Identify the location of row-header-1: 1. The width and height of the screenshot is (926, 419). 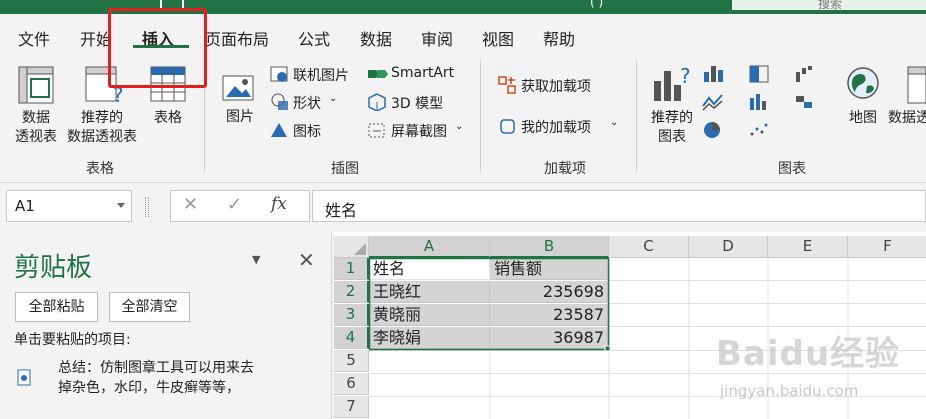
(351, 269).